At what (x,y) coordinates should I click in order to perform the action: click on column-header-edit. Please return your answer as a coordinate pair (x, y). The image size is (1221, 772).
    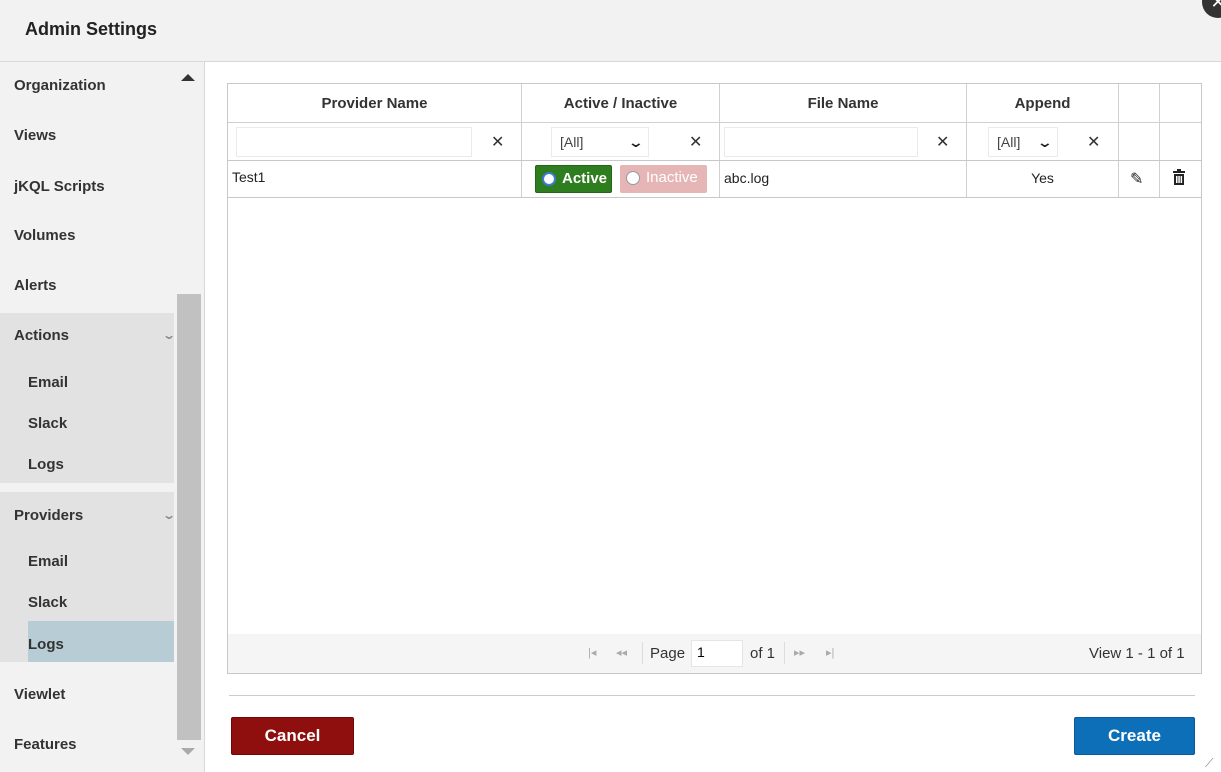
    Looking at the image, I should click on (1139, 103).